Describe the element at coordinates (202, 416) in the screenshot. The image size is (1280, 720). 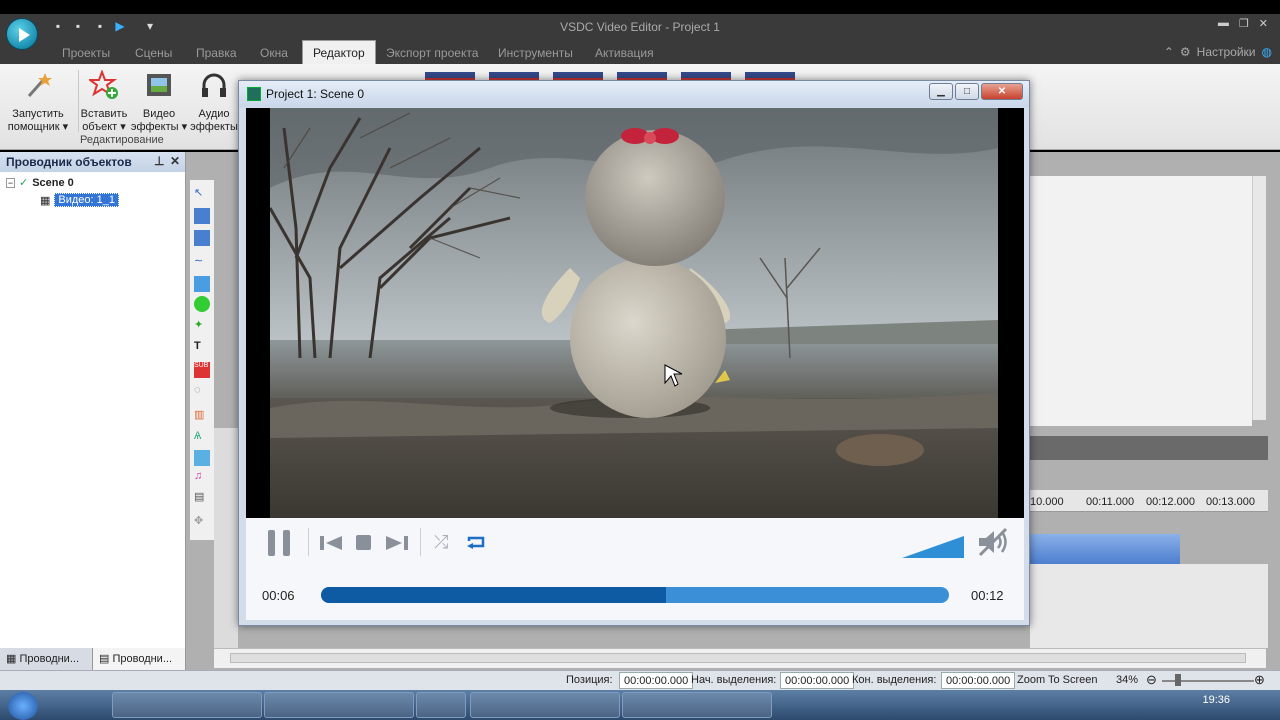
I see `chart-tool-icon: ▥` at that location.